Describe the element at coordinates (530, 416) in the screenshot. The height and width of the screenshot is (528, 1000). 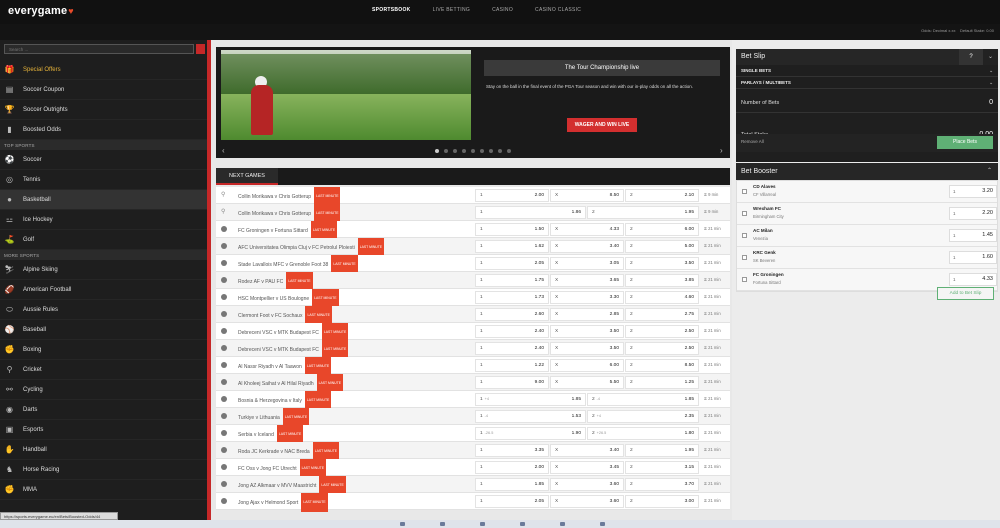
I see `odds-home-button: 1 -4 1.53` at that location.